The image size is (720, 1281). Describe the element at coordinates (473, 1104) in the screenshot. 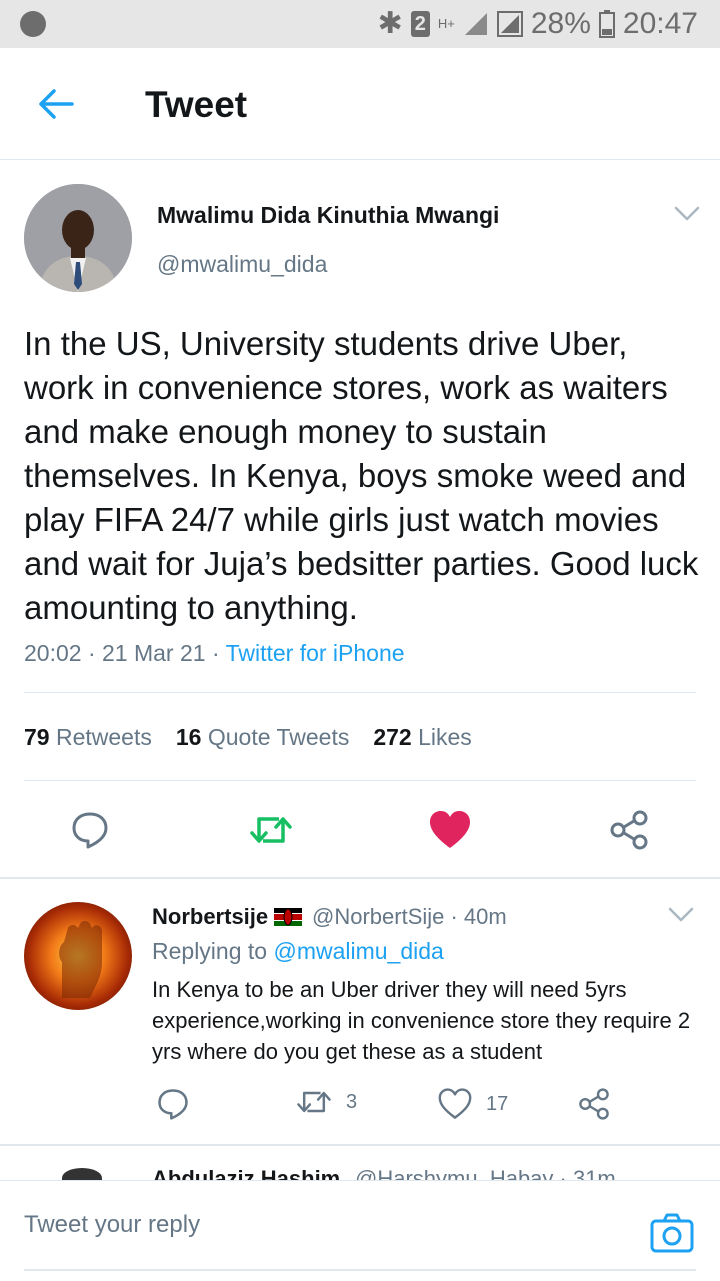

I see `reply-like-button: 17` at that location.